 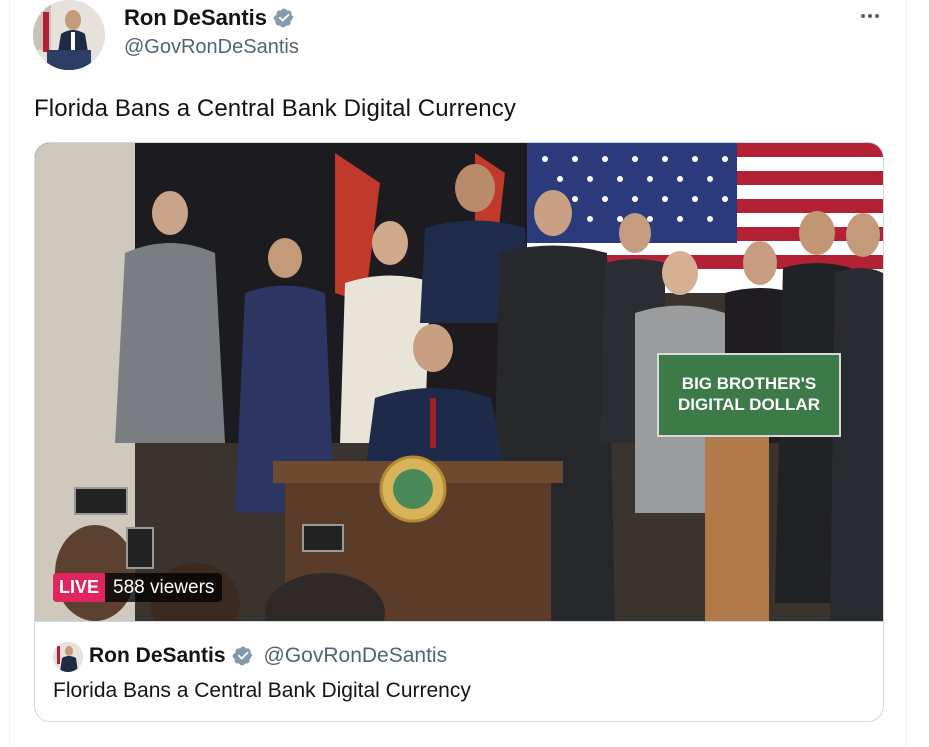 I want to click on more-options-button, so click(x=870, y=16).